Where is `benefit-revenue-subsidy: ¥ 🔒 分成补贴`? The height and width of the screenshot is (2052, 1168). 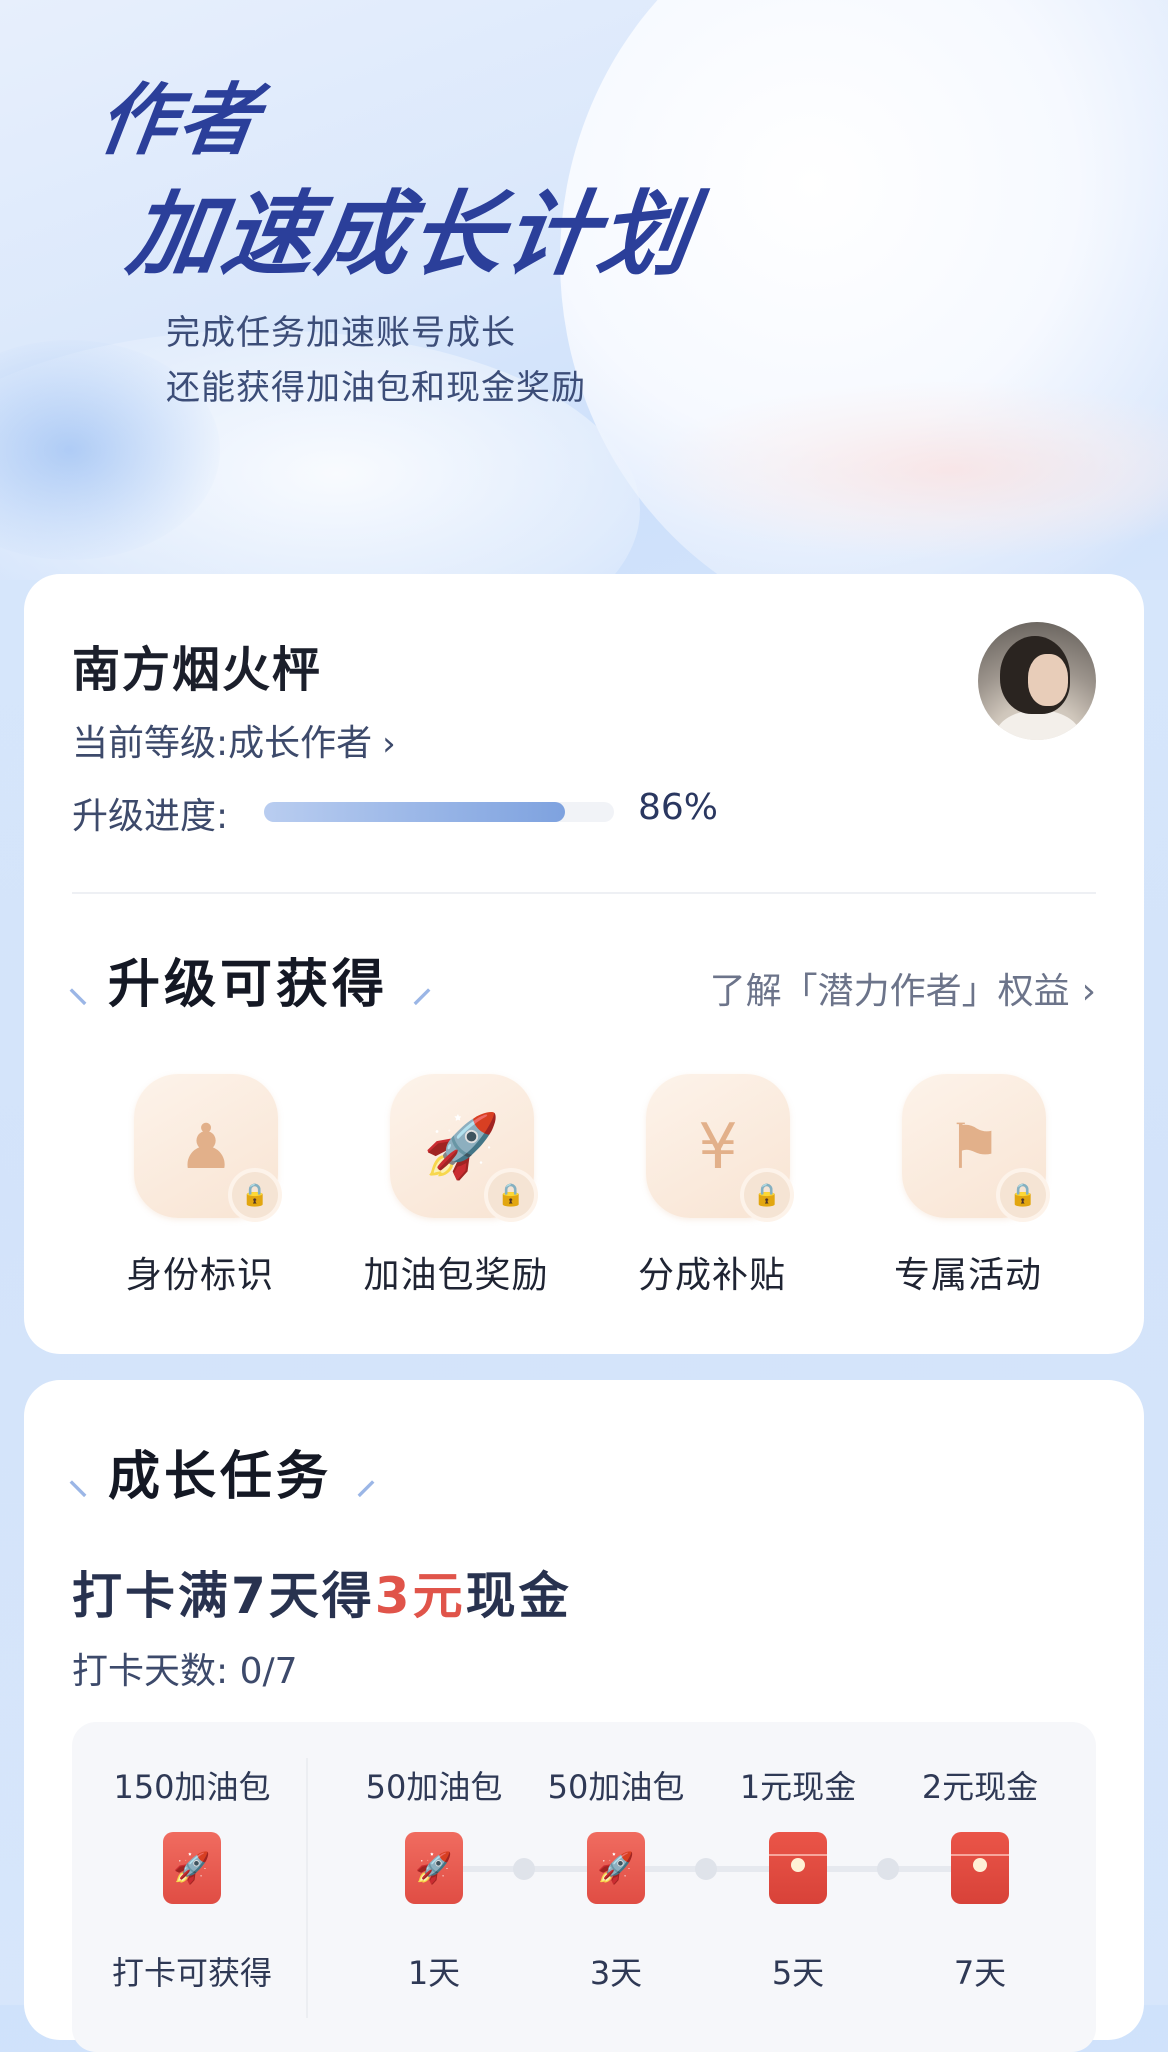 benefit-revenue-subsidy: ¥ 🔒 分成补贴 is located at coordinates (712, 1185).